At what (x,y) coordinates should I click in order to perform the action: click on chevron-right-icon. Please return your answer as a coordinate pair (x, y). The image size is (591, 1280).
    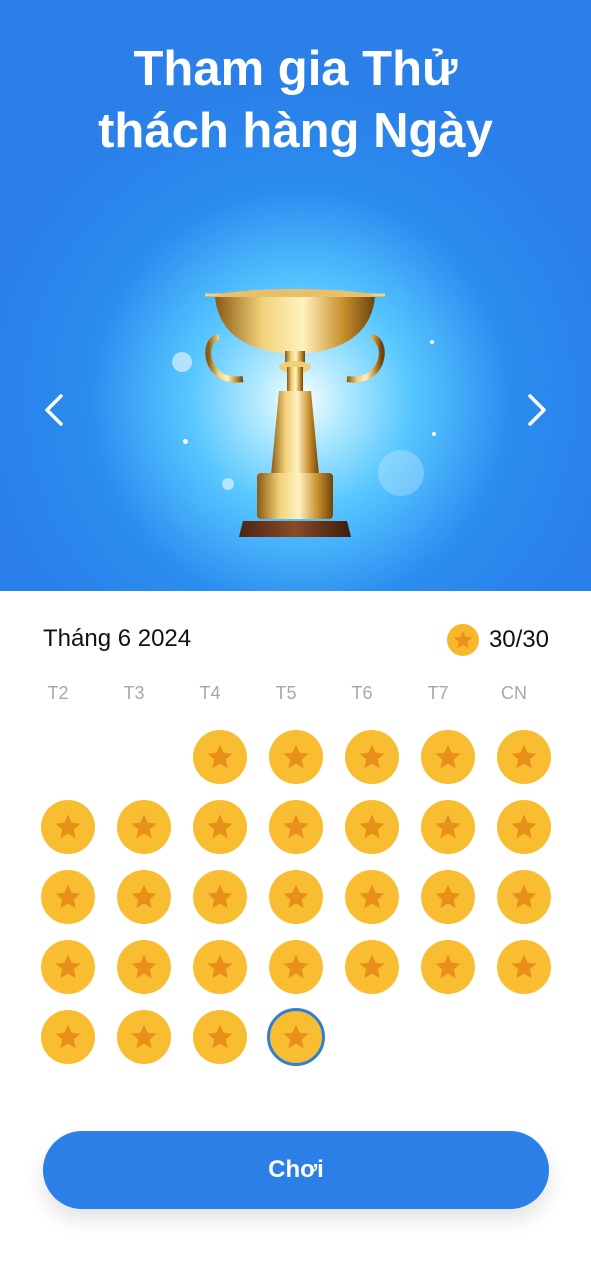
    Looking at the image, I should click on (537, 410).